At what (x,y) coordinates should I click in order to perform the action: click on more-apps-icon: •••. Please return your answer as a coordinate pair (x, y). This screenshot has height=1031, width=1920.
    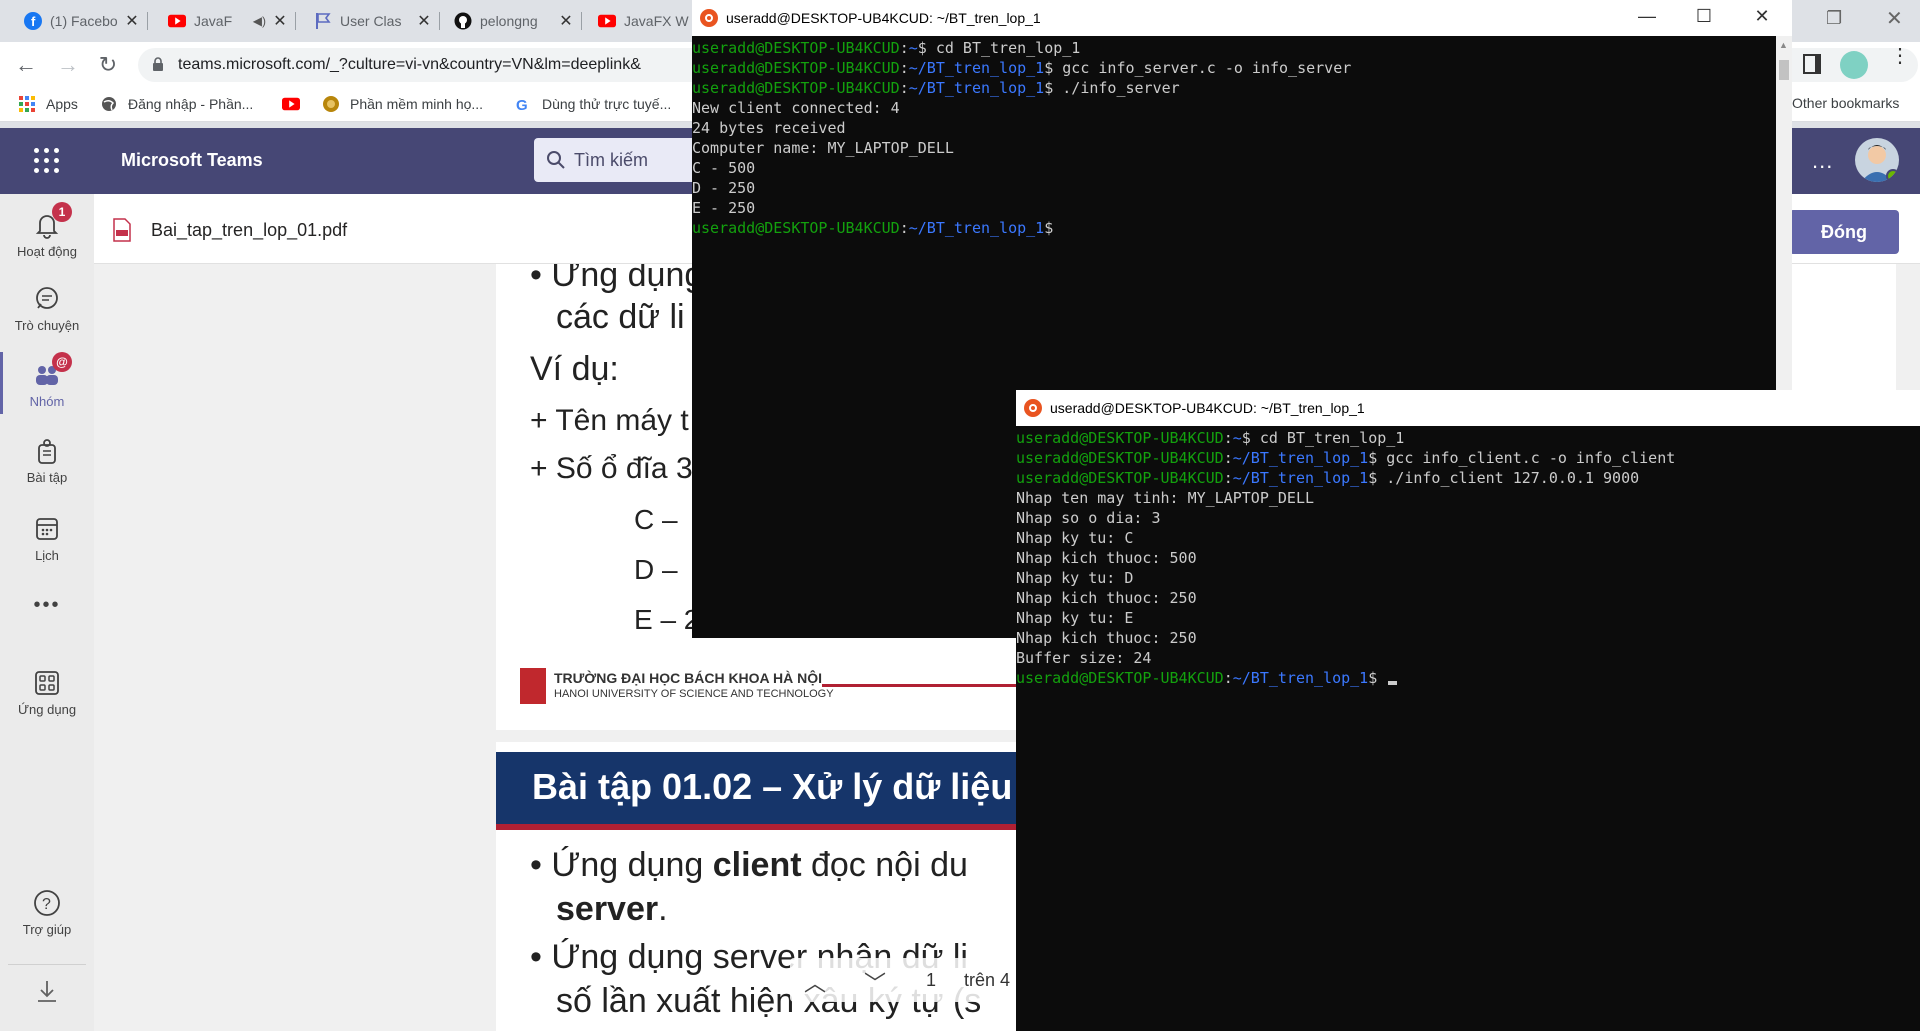
    Looking at the image, I should click on (47, 605).